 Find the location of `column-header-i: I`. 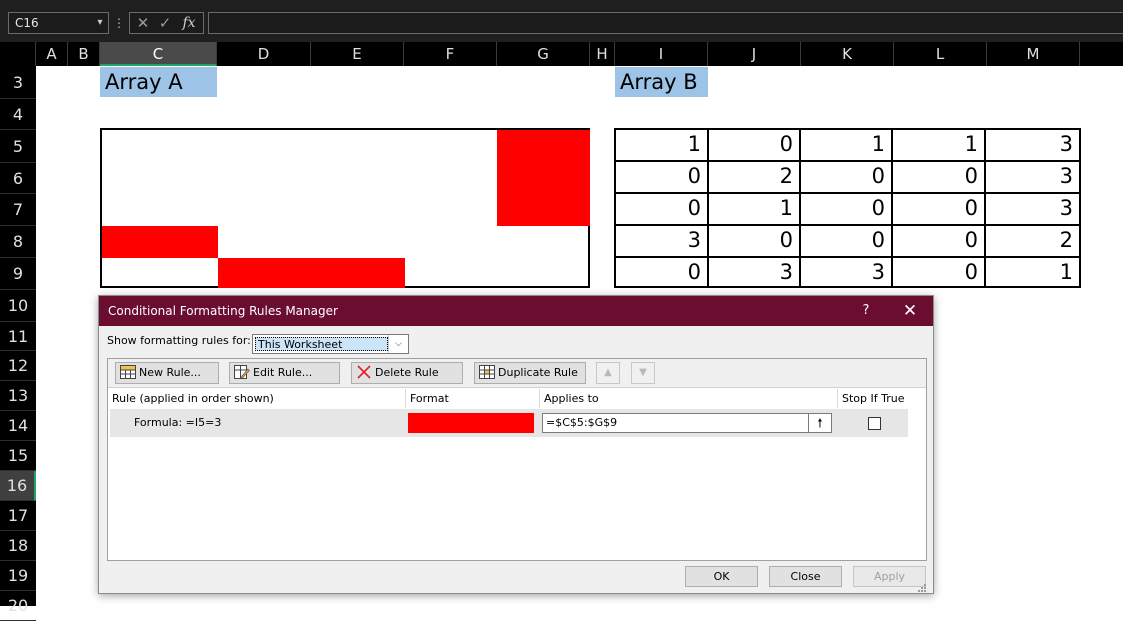

column-header-i: I is located at coordinates (661, 54).